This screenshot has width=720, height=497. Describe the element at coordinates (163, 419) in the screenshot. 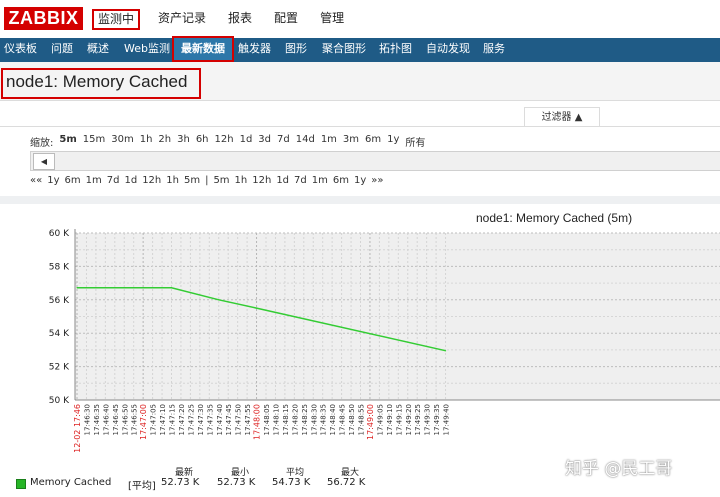

I see `x-tick-label: 17:47:10` at that location.